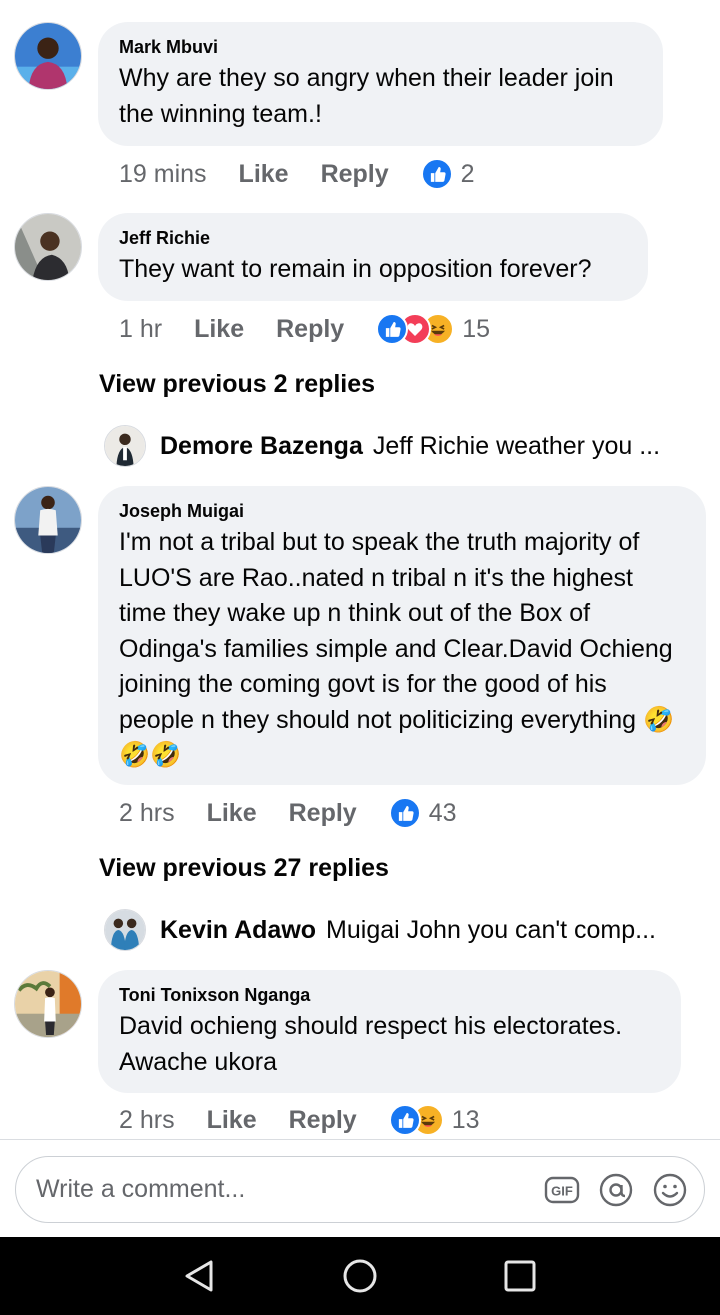 The width and height of the screenshot is (720, 1315). What do you see at coordinates (442, 812) in the screenshot?
I see `reaction-count: 43` at bounding box center [442, 812].